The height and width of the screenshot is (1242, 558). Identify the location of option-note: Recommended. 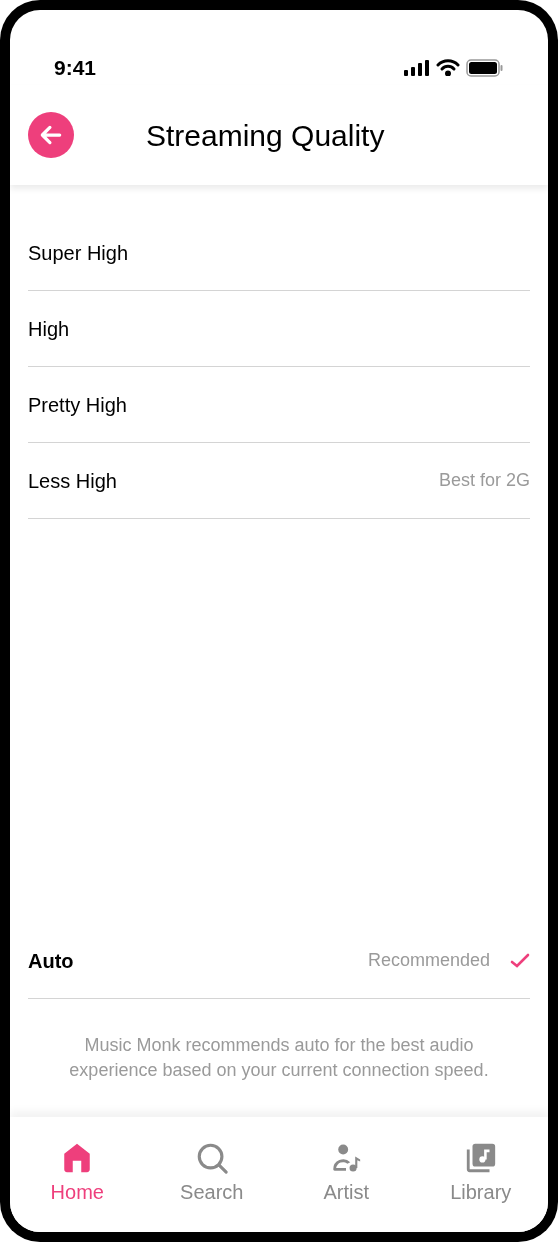
(428, 960).